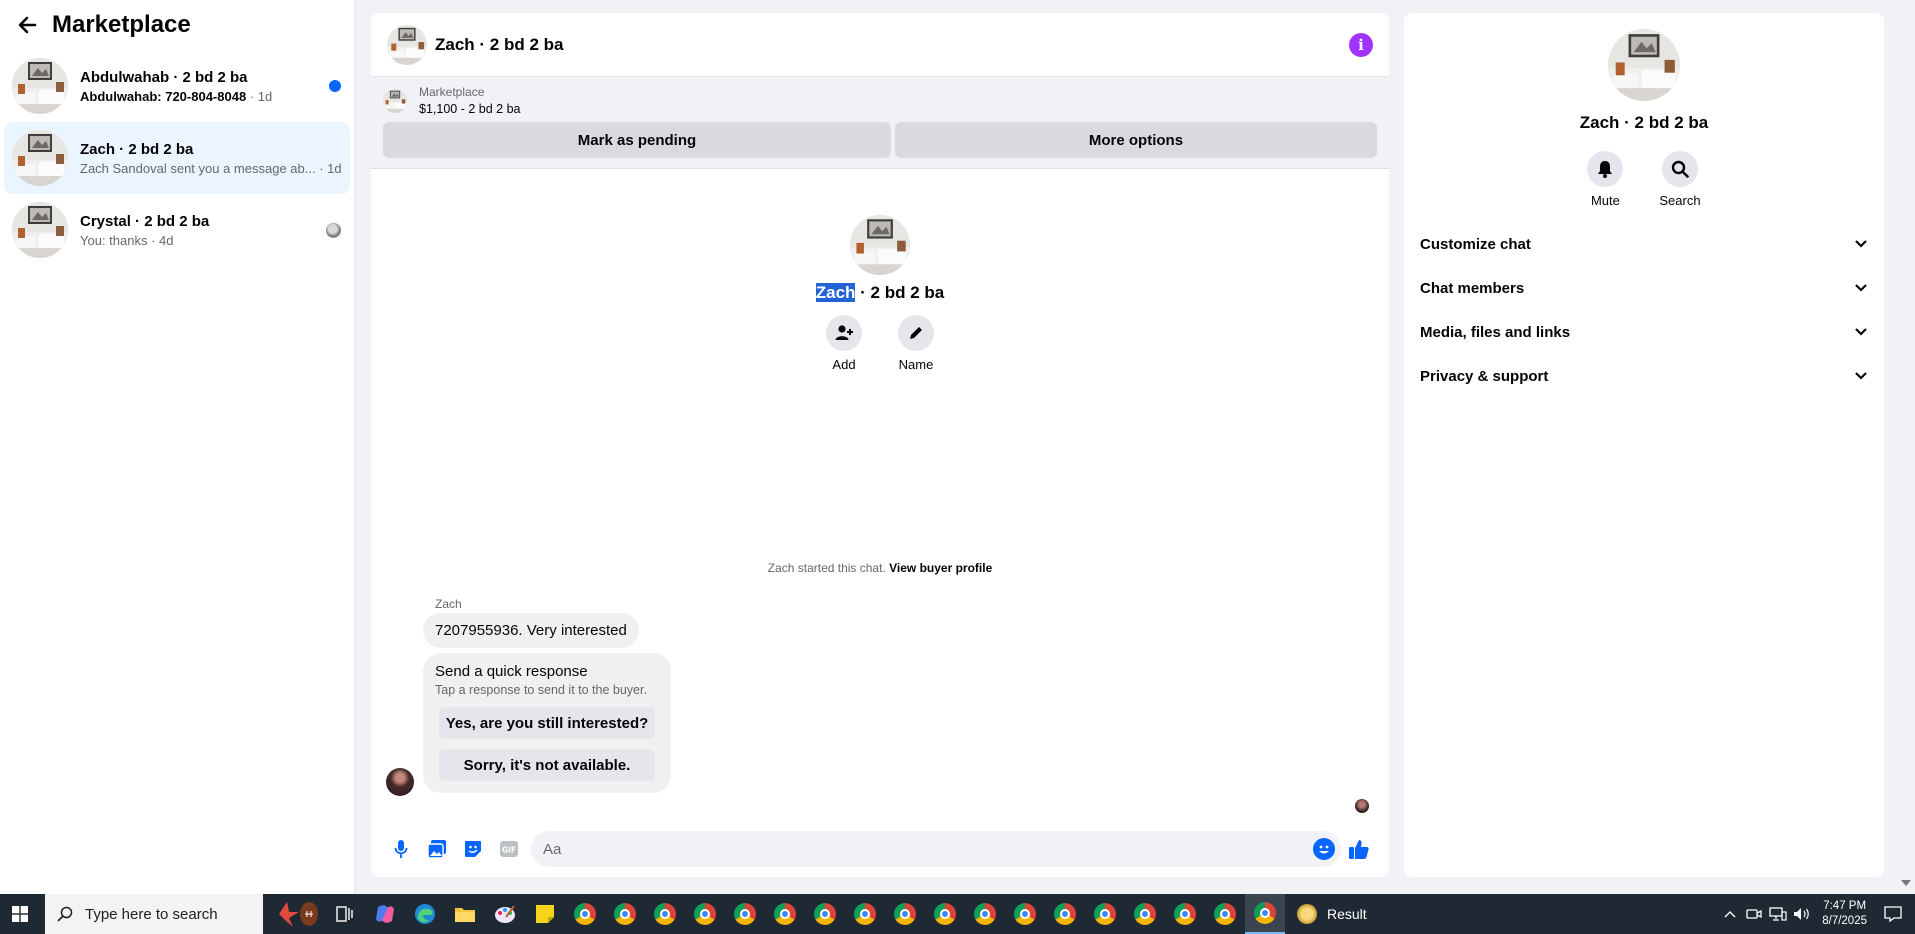 Image resolution: width=1915 pixels, height=934 pixels. What do you see at coordinates (425, 914) in the screenshot?
I see `edge-icon` at bounding box center [425, 914].